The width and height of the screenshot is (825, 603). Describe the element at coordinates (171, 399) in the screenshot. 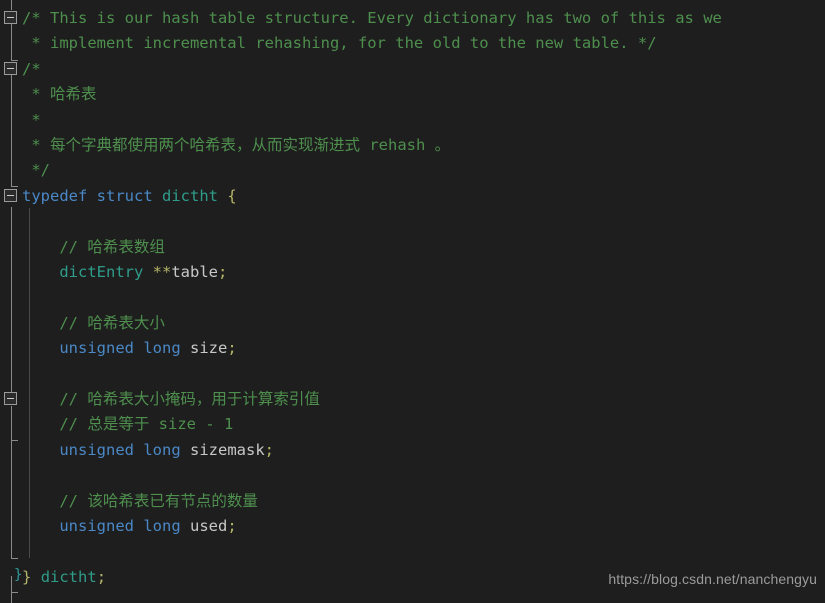

I see `code-token: // 哈希表大小掩码，用于计算索引值` at that location.